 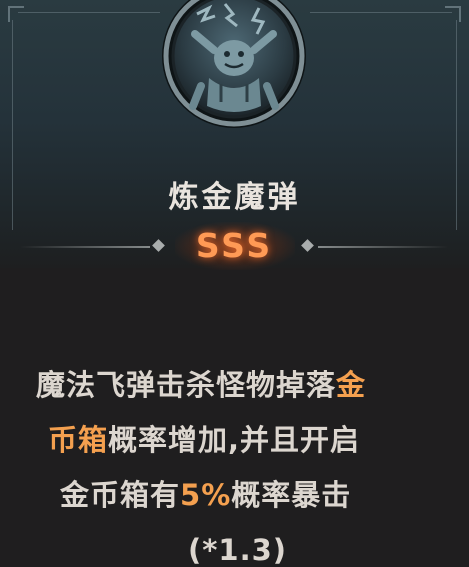 I want to click on description-text: 概率暴击, so click(x=291, y=495).